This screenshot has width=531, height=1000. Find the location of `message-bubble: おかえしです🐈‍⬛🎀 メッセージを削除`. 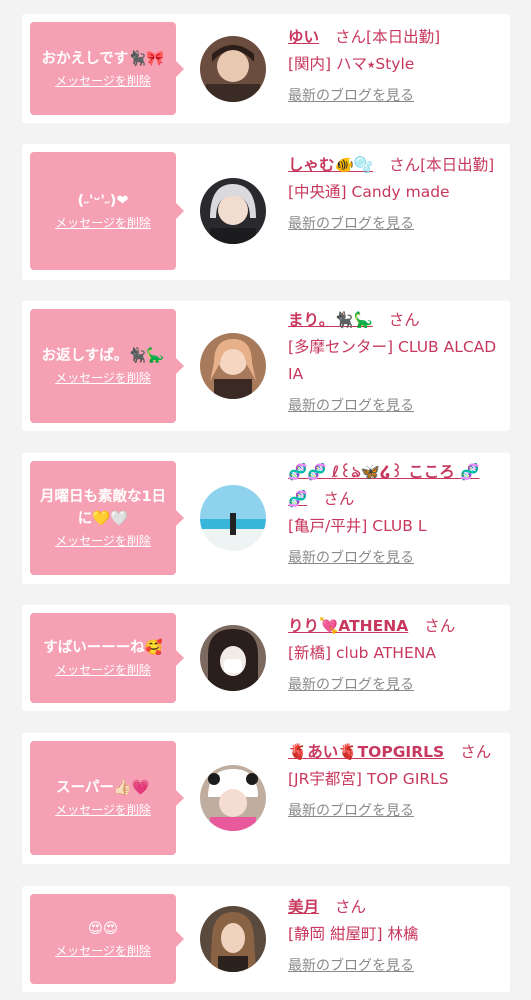

message-bubble: おかえしです🐈‍⬛🎀 メッセージを削除 is located at coordinates (107, 68).